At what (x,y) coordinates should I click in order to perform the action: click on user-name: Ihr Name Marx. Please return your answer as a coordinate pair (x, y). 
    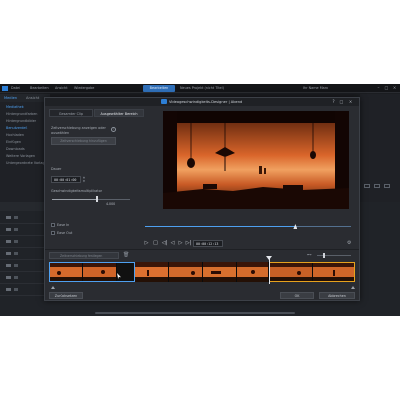
    Looking at the image, I should click on (315, 88).